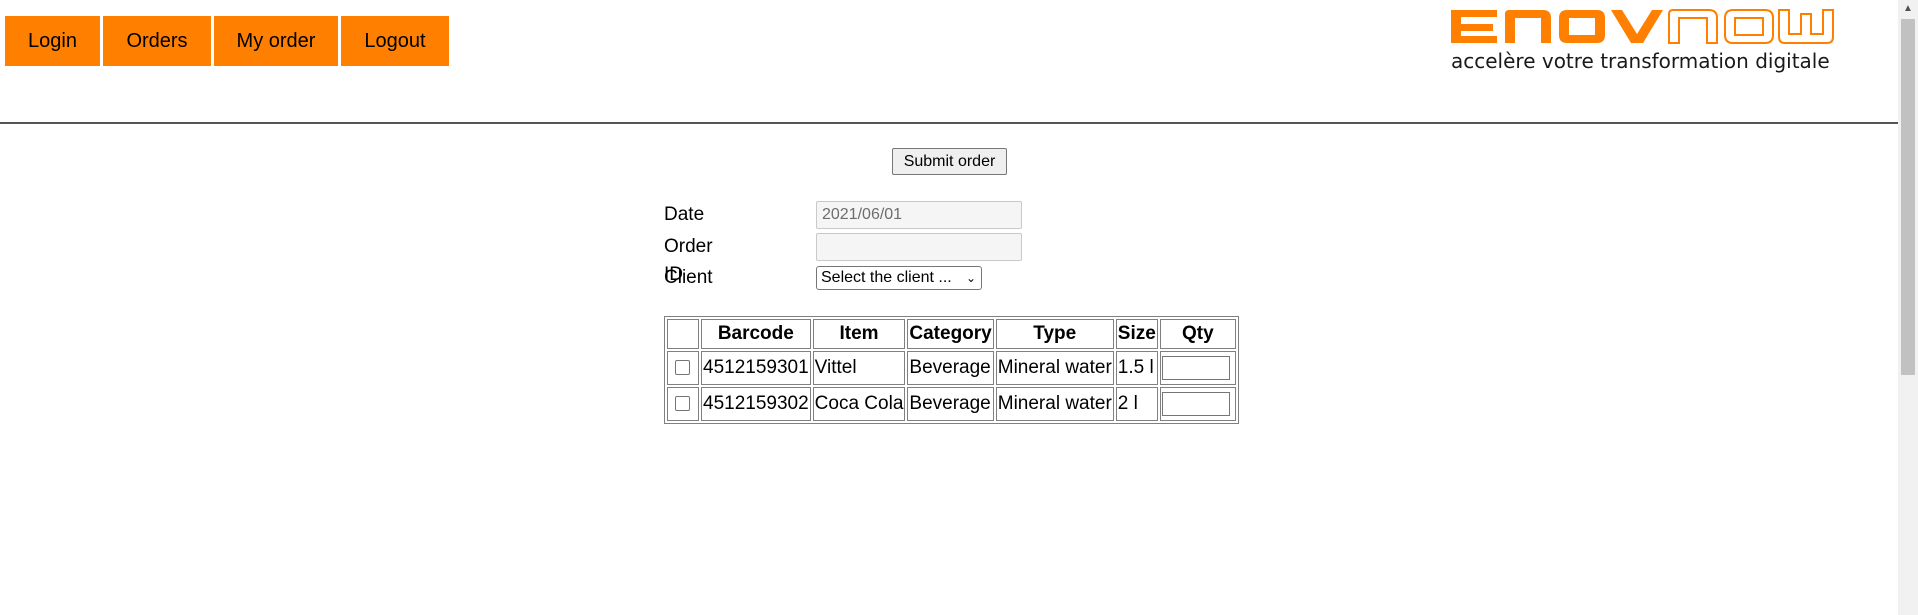  What do you see at coordinates (949, 161) in the screenshot?
I see `submit-order-button: Submit order` at bounding box center [949, 161].